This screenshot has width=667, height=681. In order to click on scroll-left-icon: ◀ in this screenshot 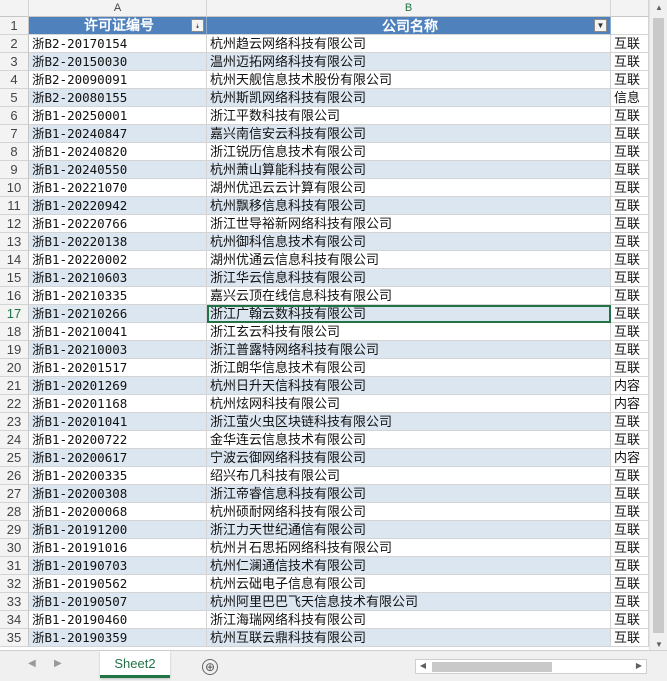, I will do `click(423, 665)`.